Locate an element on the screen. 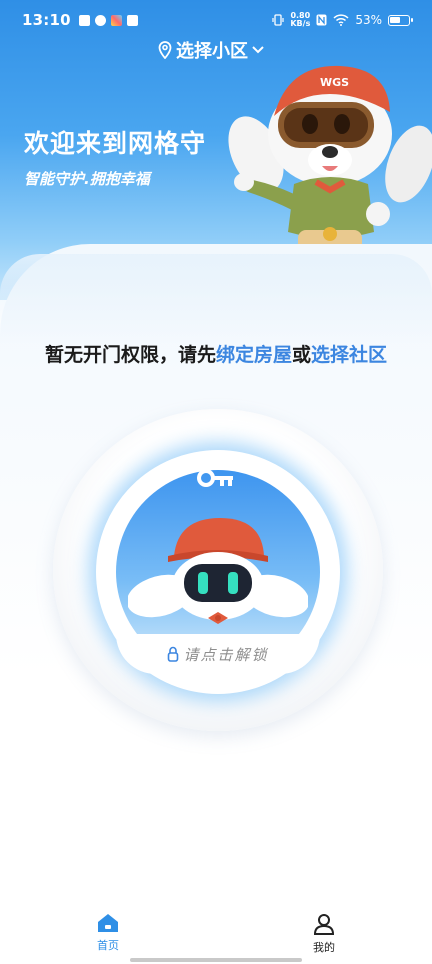  panel-glow is located at coordinates (216, 299).